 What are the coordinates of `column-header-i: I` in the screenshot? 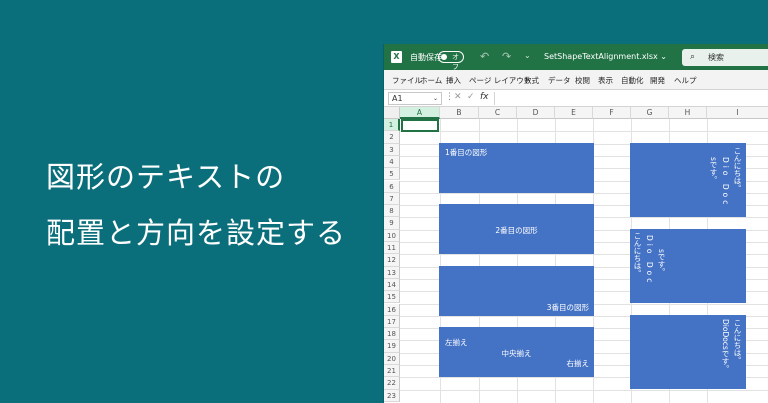 It's located at (737, 113).